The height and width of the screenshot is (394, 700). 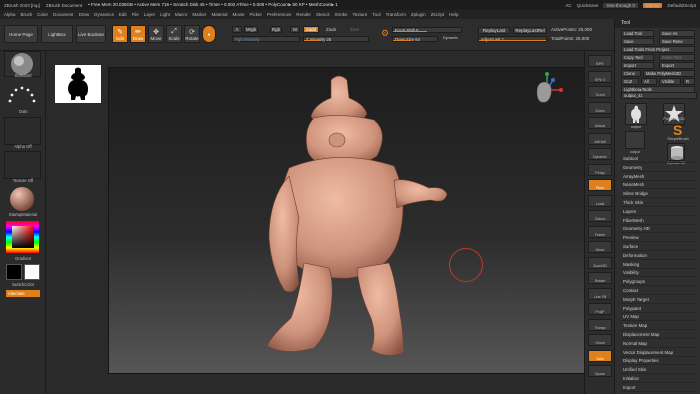 I want to click on section-layers: Layers, so click(x=659, y=212).